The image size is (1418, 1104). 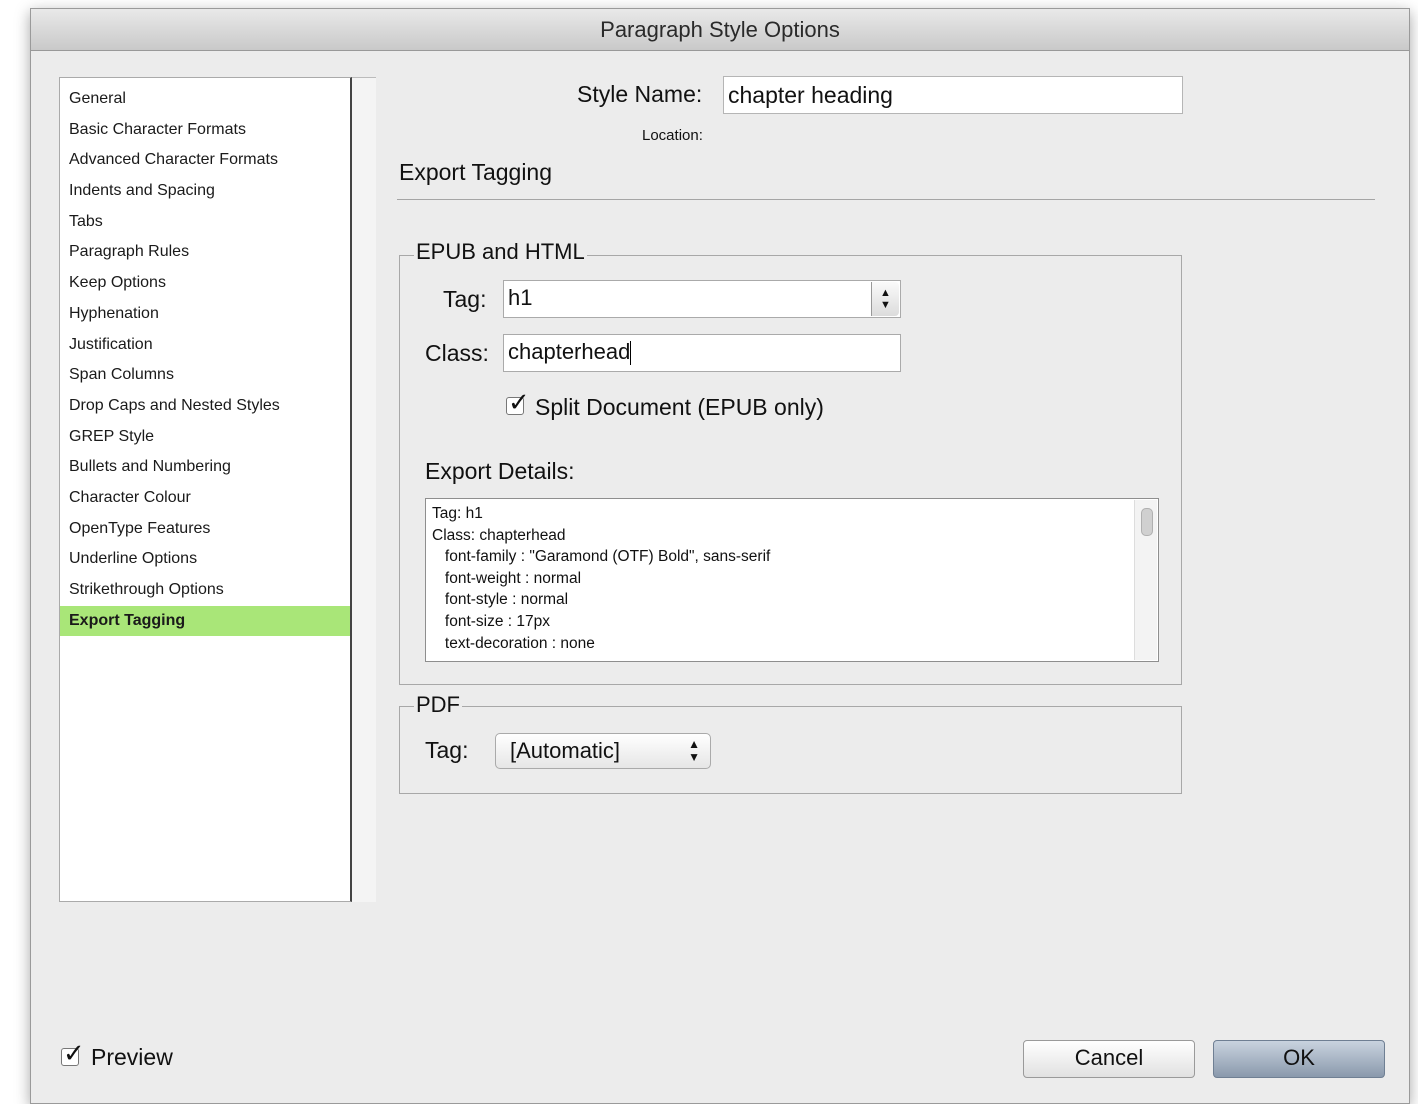 What do you see at coordinates (500, 471) in the screenshot?
I see `export-details-label: Export Details:` at bounding box center [500, 471].